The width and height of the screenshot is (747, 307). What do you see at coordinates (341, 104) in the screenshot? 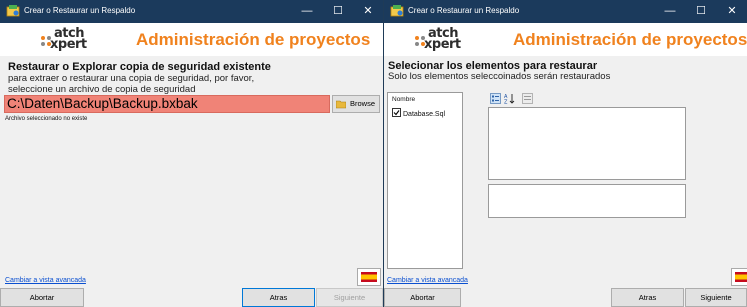
I see `folder-icon` at bounding box center [341, 104].